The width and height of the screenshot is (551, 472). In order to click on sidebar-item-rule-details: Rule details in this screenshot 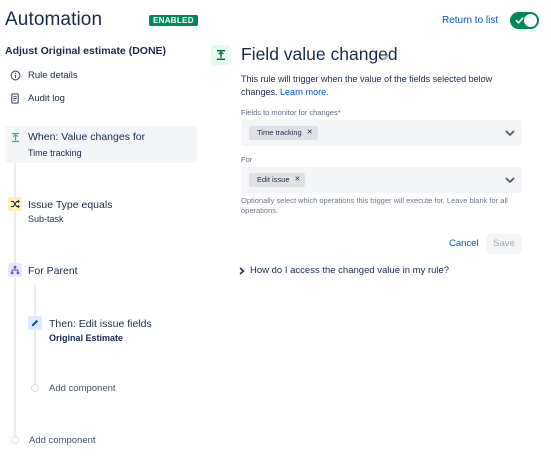, I will do `click(43, 75)`.